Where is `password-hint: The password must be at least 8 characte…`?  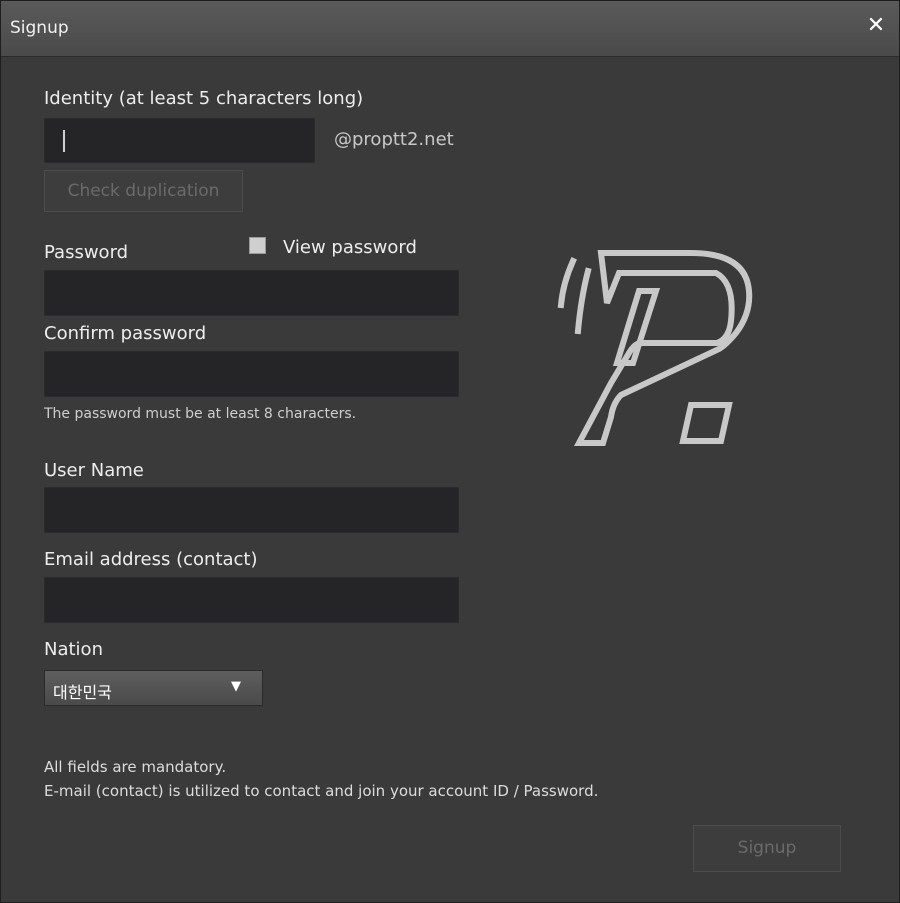
password-hint: The password must be at least 8 characte… is located at coordinates (200, 414).